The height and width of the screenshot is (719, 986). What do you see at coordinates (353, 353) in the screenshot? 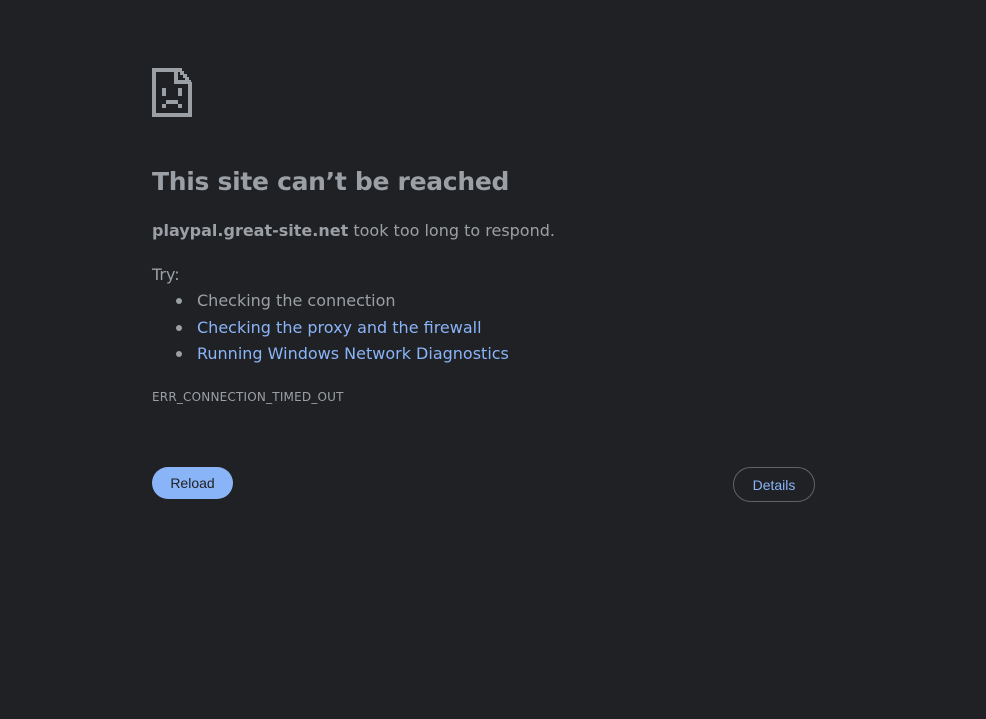
I see `network-diagnostics-link: Running Windows Network Diagnostics` at bounding box center [353, 353].